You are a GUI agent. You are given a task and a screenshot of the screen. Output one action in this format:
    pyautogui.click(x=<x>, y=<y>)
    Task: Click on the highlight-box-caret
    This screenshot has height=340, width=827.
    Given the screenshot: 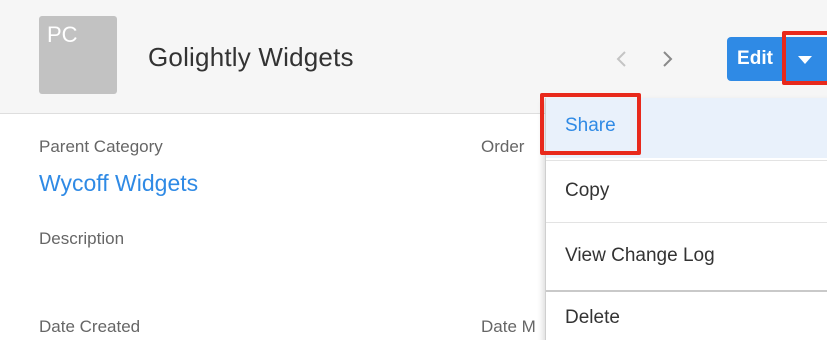 What is the action you would take?
    pyautogui.click(x=804, y=58)
    